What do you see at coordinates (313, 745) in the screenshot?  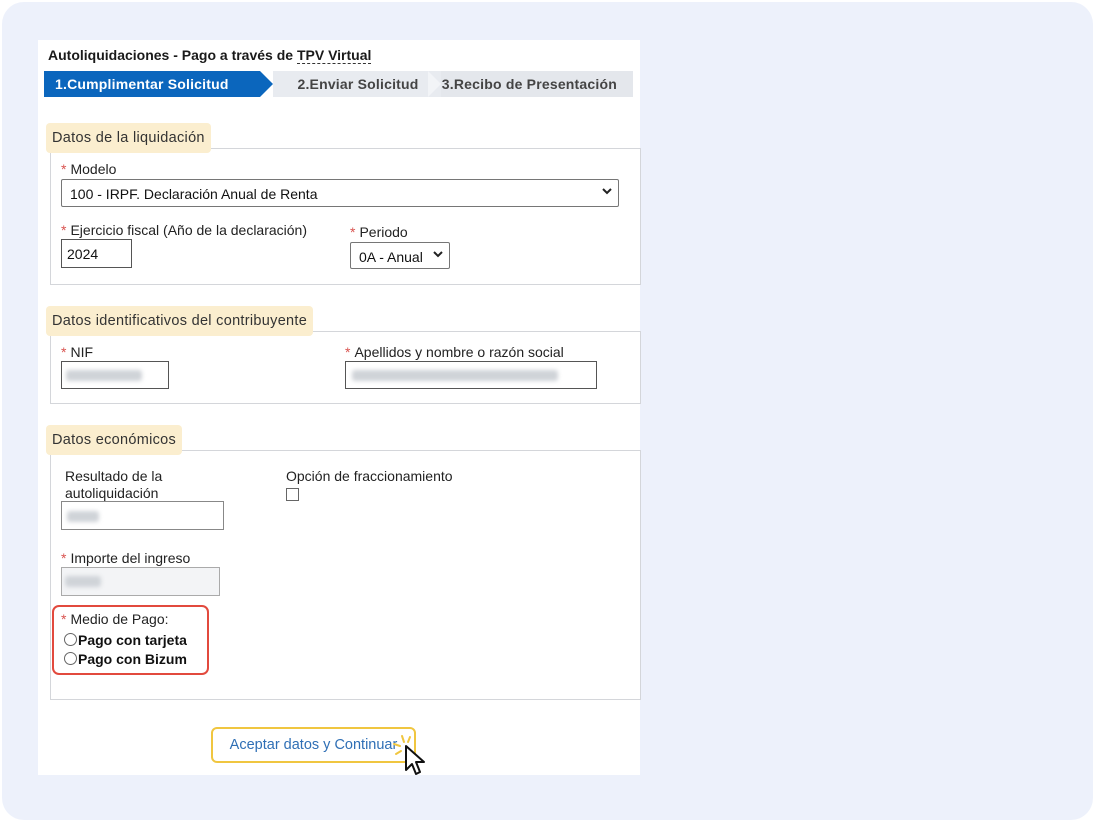 I see `aceptar-continuar-button: Aceptar datos y Continuar` at bounding box center [313, 745].